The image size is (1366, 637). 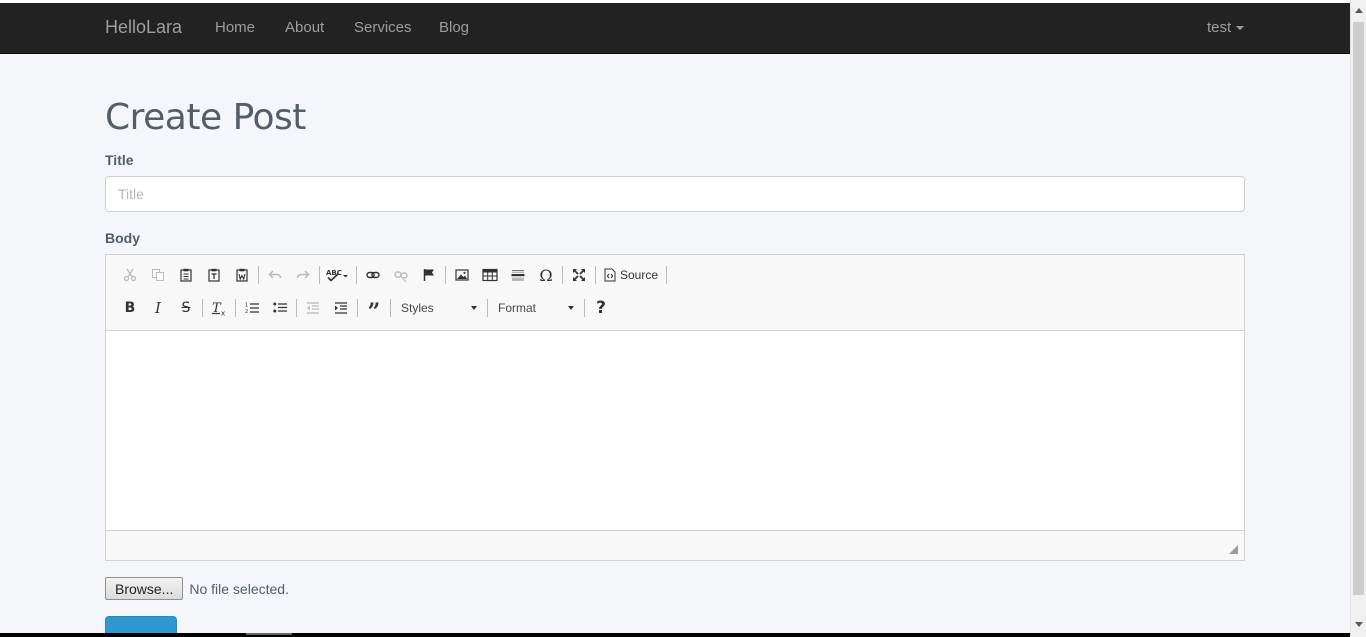 What do you see at coordinates (518, 275) in the screenshot?
I see `horizontal-line-icon` at bounding box center [518, 275].